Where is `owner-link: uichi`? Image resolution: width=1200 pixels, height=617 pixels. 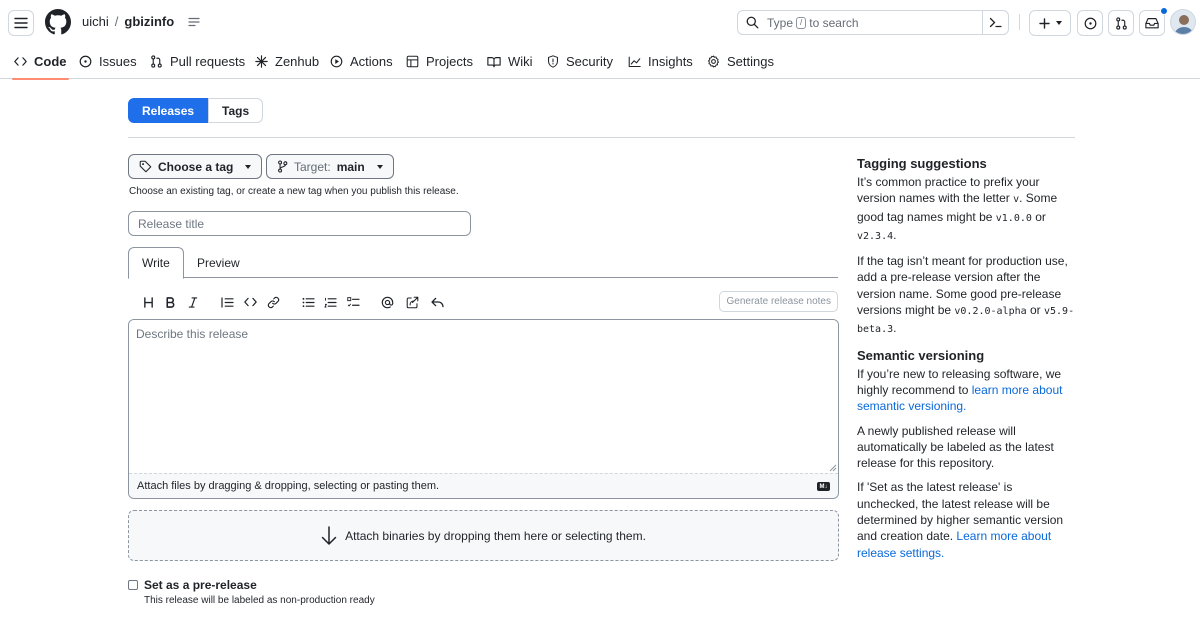
owner-link: uichi is located at coordinates (95, 21).